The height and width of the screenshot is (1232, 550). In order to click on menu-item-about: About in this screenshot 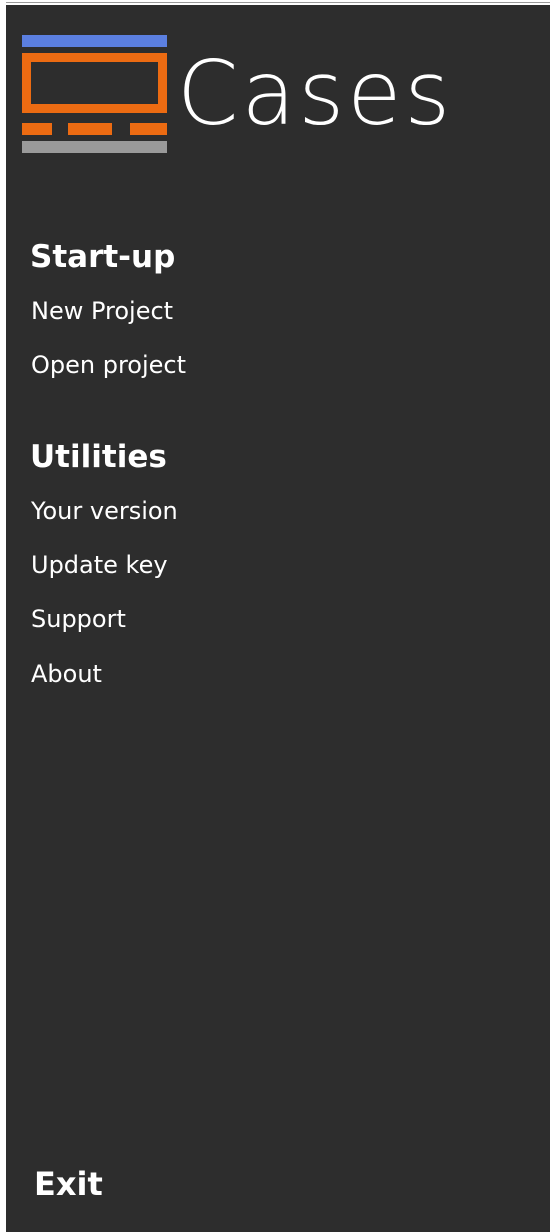, I will do `click(66, 674)`.